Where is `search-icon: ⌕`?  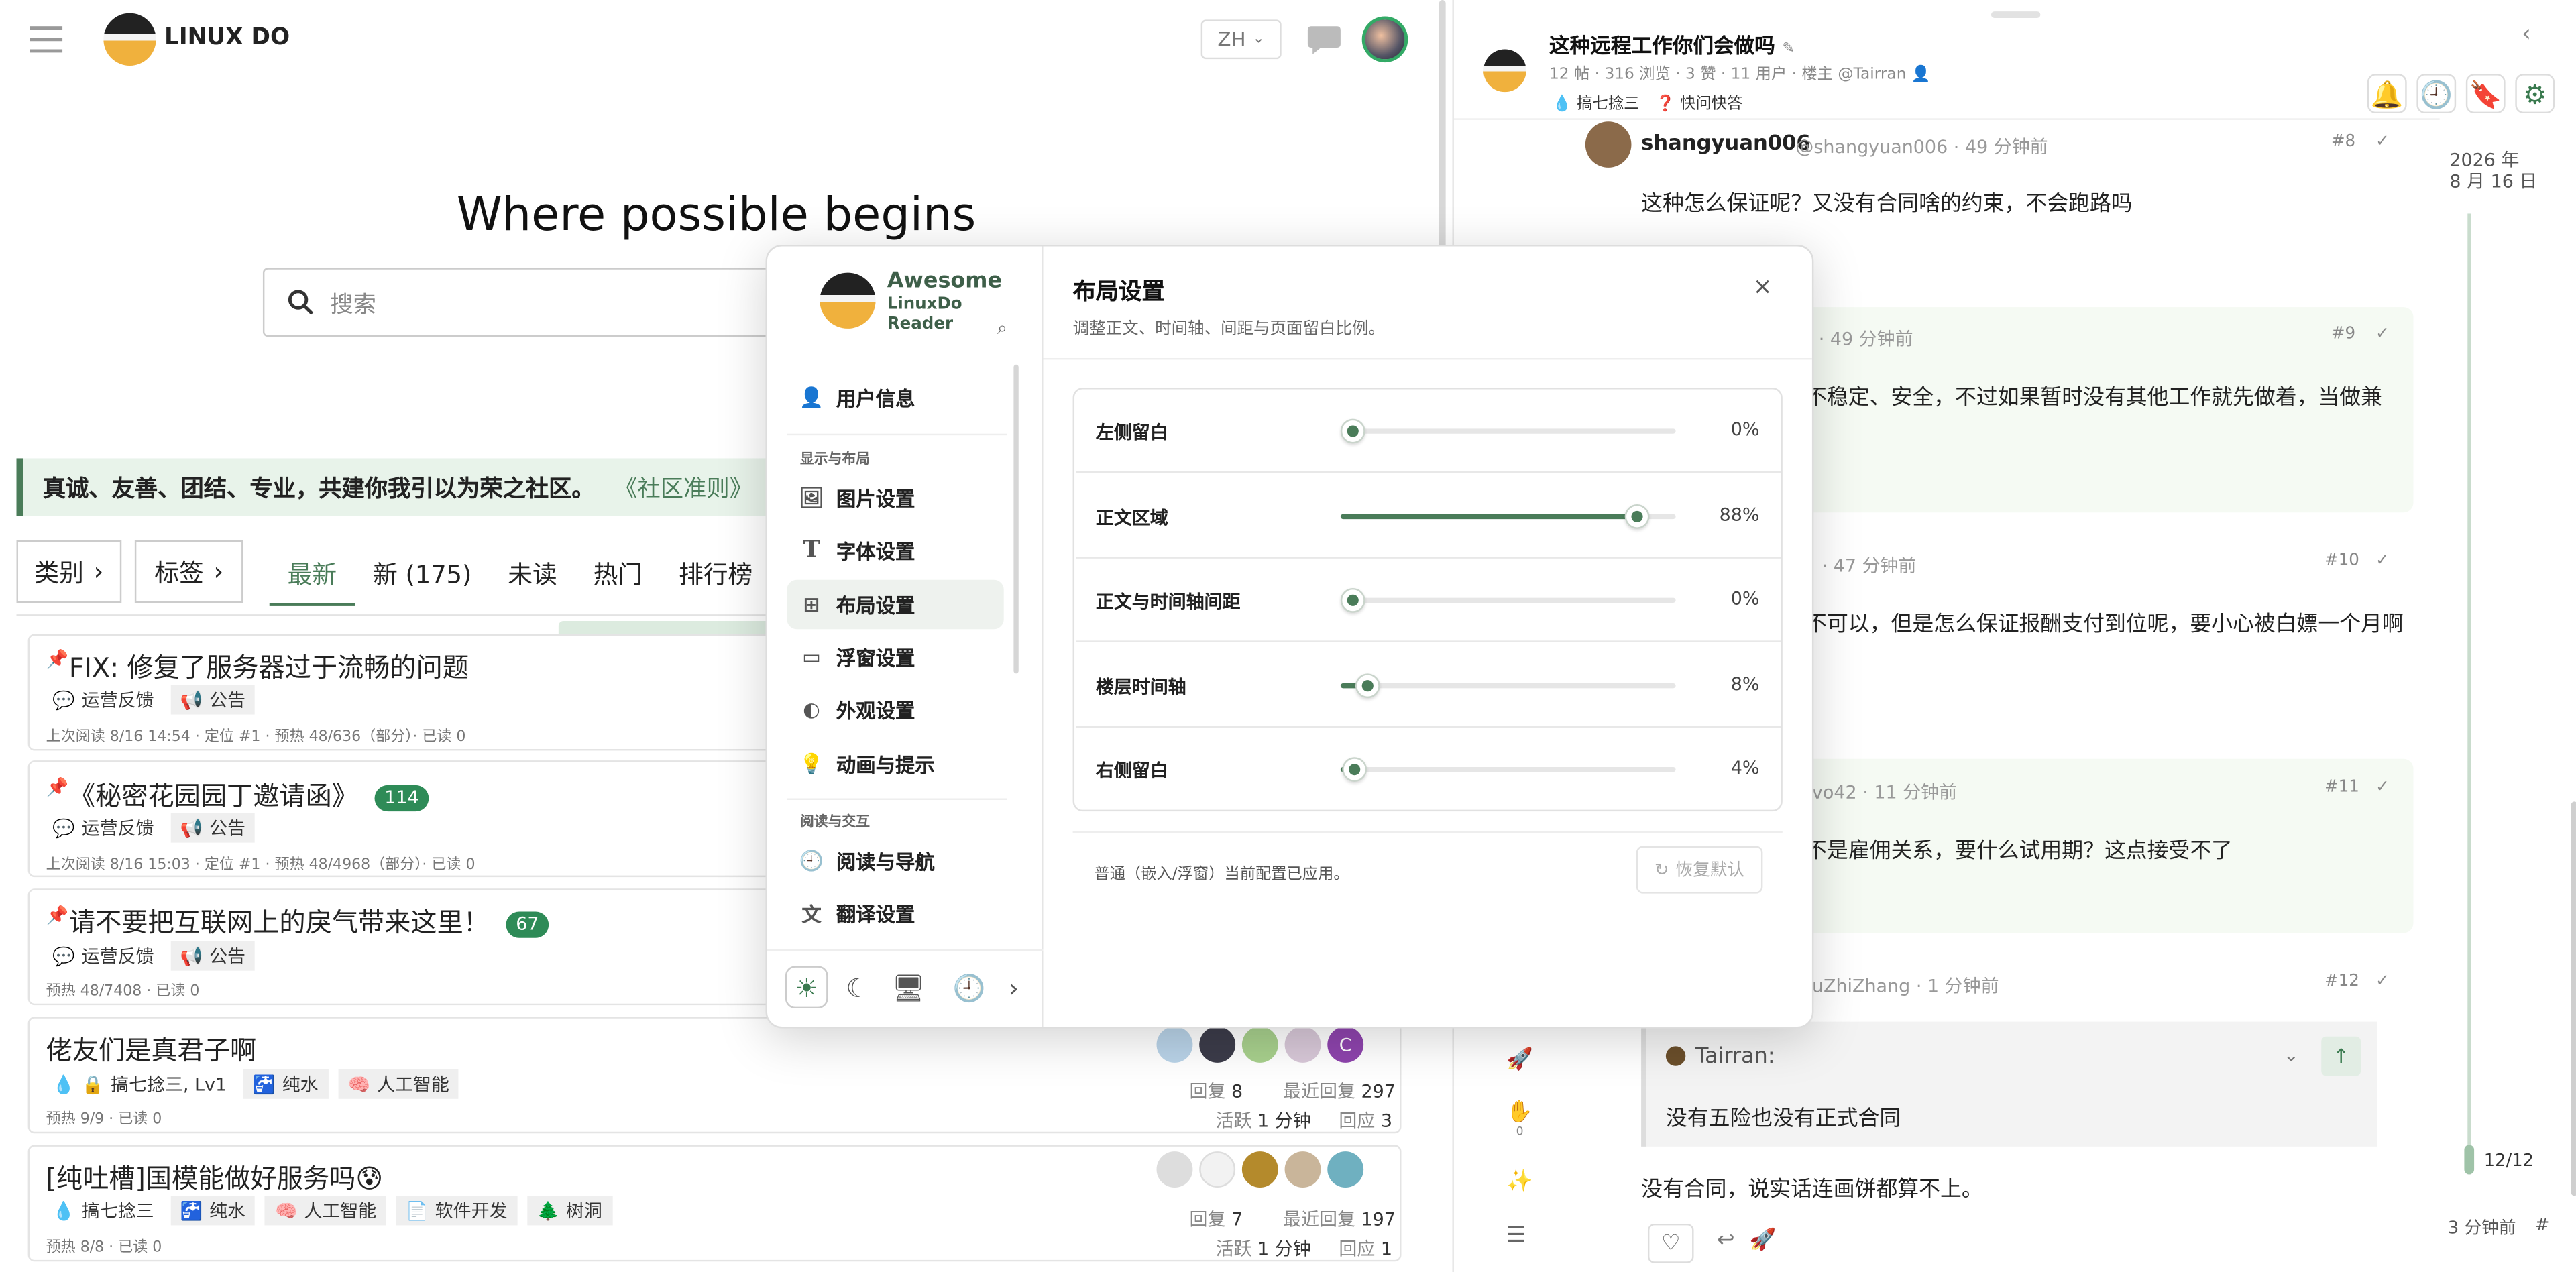 search-icon: ⌕ is located at coordinates (1002, 329).